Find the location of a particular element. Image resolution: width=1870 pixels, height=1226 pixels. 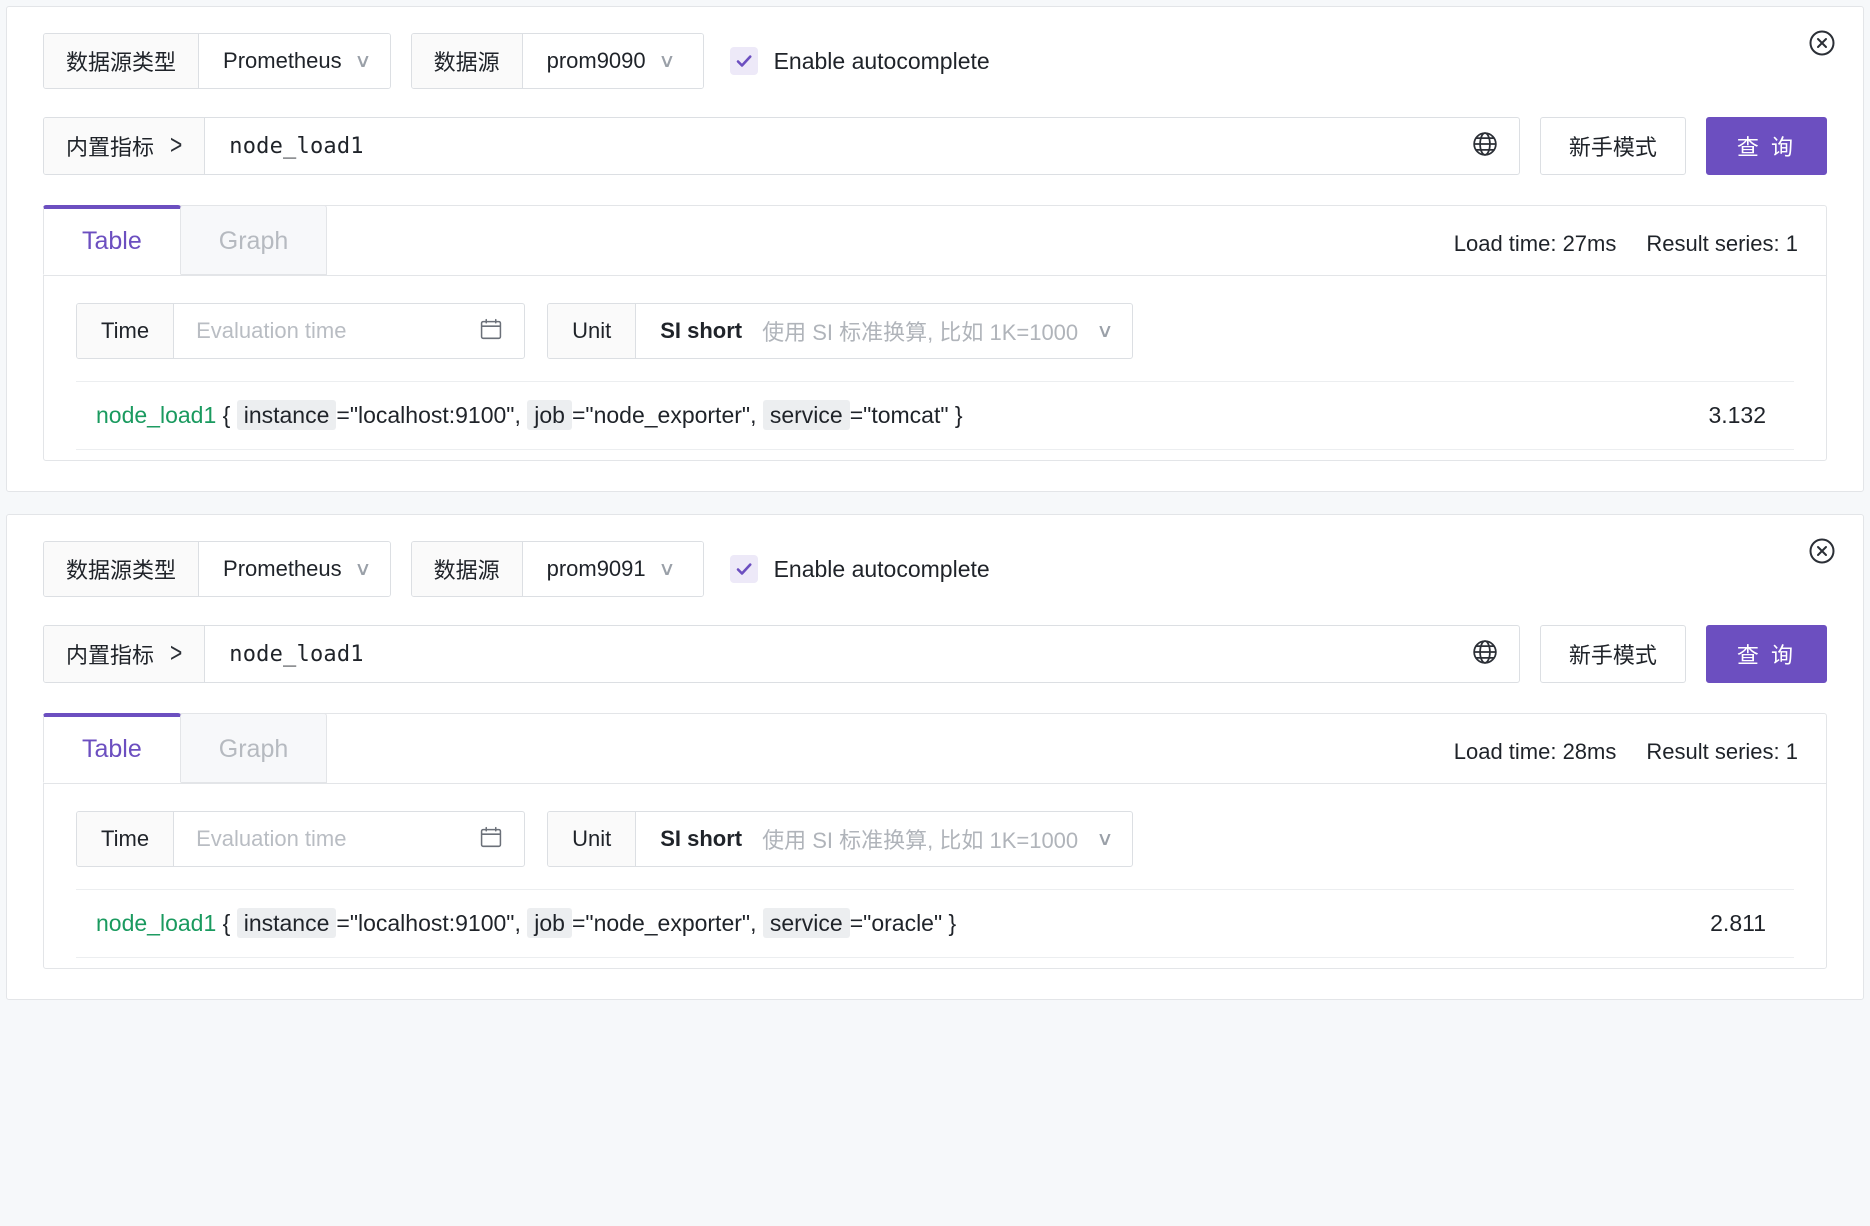

series-value: 3.132 is located at coordinates (1737, 415).